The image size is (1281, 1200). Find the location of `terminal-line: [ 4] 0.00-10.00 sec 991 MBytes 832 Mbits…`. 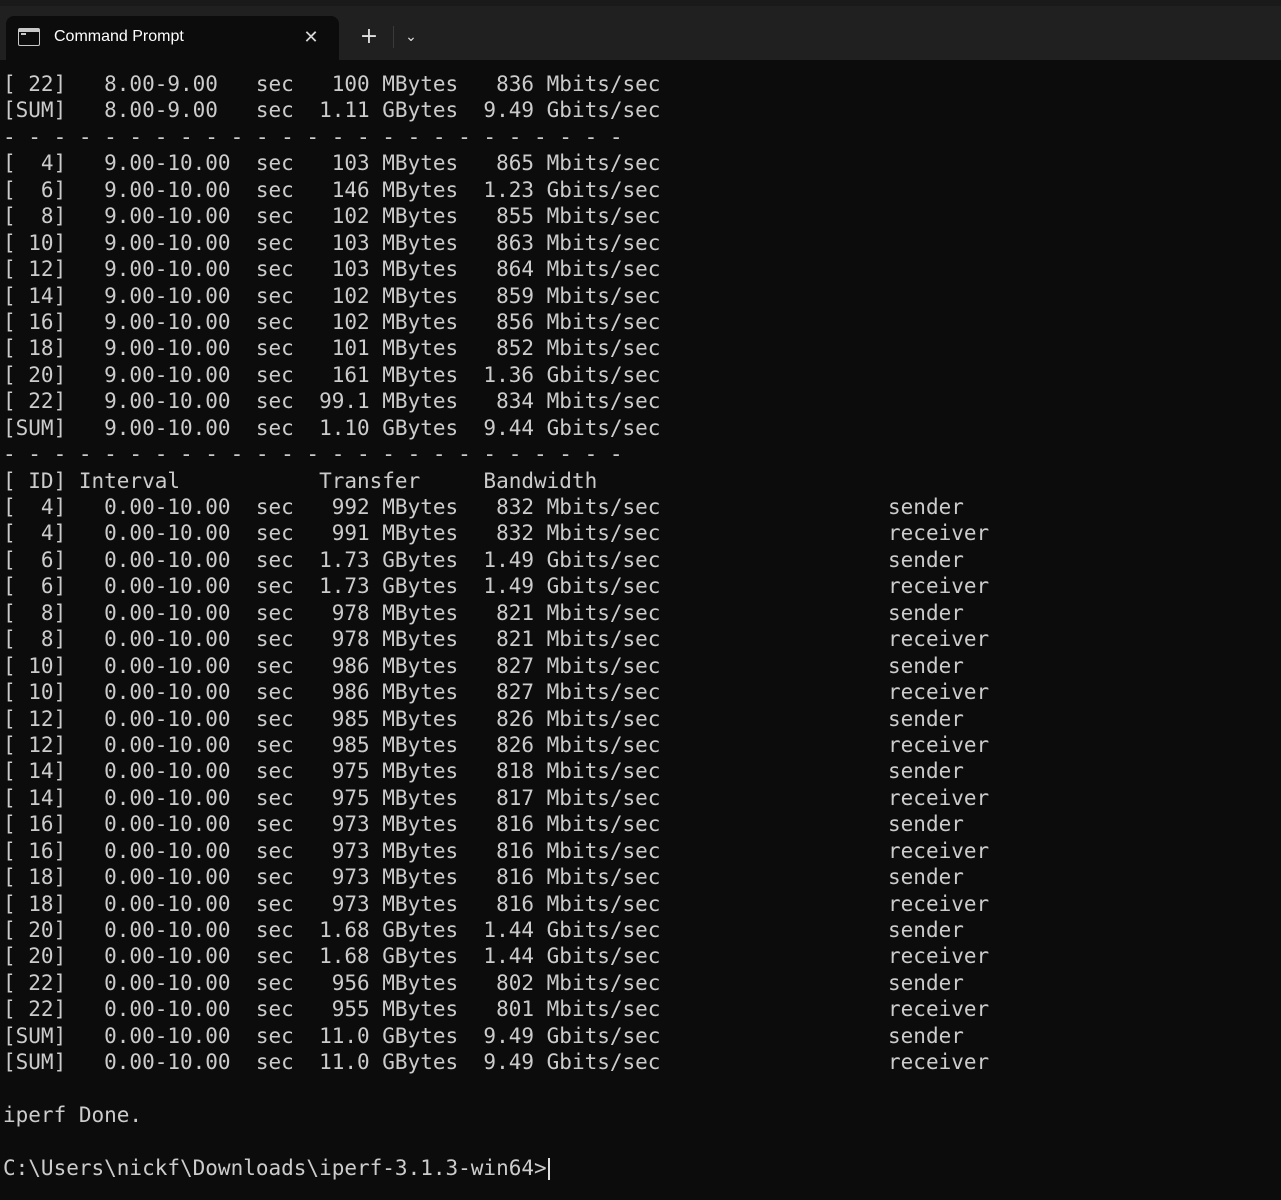

terminal-line: [ 4] 0.00-10.00 sec 991 MBytes 832 Mbits… is located at coordinates (642, 533).